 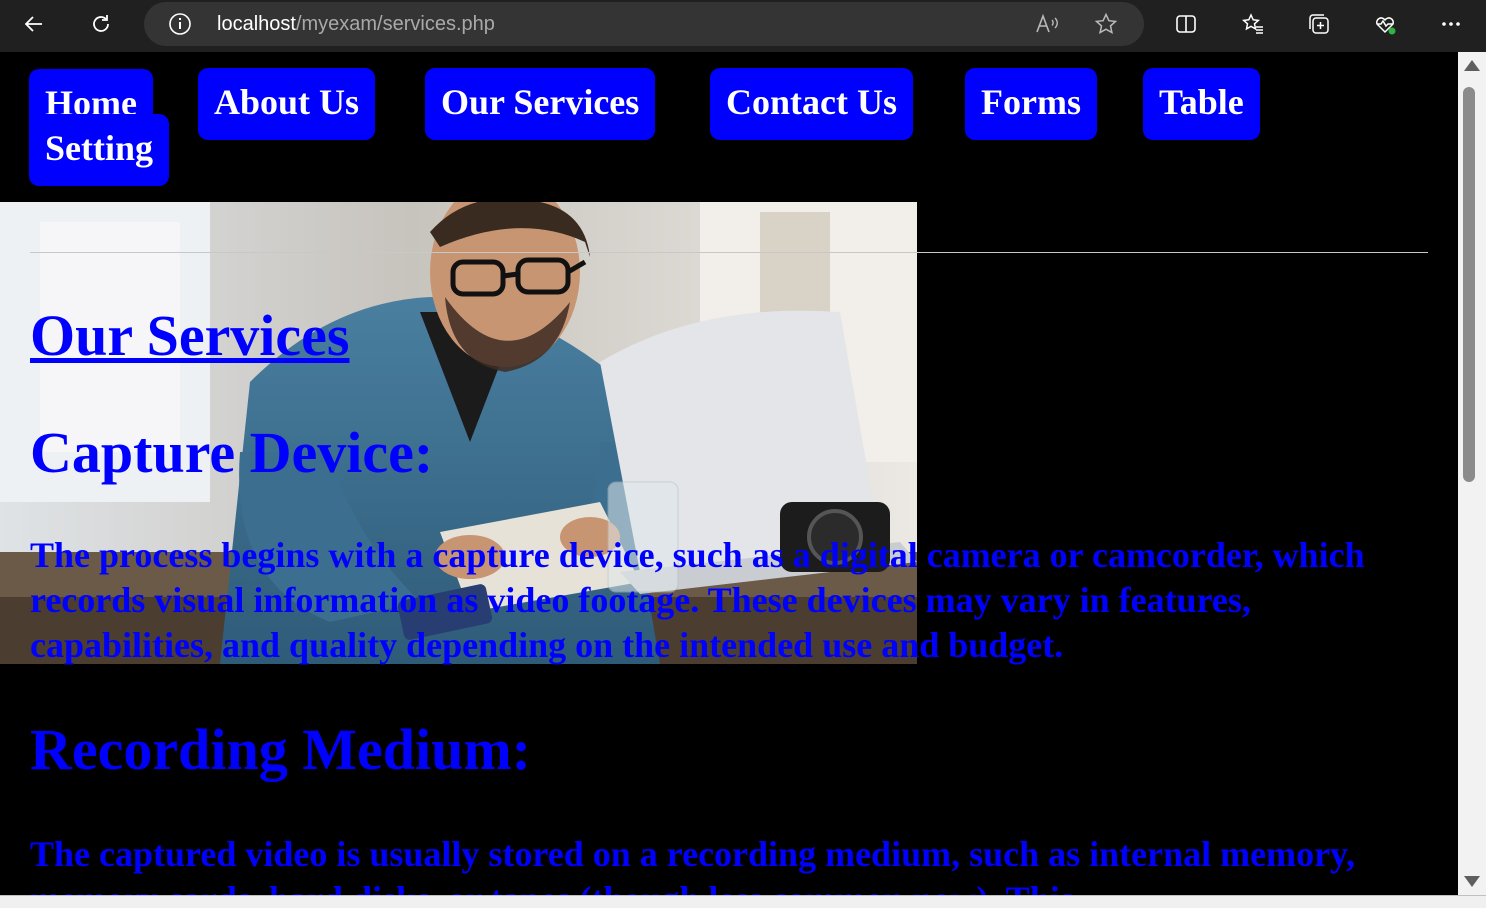 I want to click on nav-setting-button: Setting, so click(x=99, y=150).